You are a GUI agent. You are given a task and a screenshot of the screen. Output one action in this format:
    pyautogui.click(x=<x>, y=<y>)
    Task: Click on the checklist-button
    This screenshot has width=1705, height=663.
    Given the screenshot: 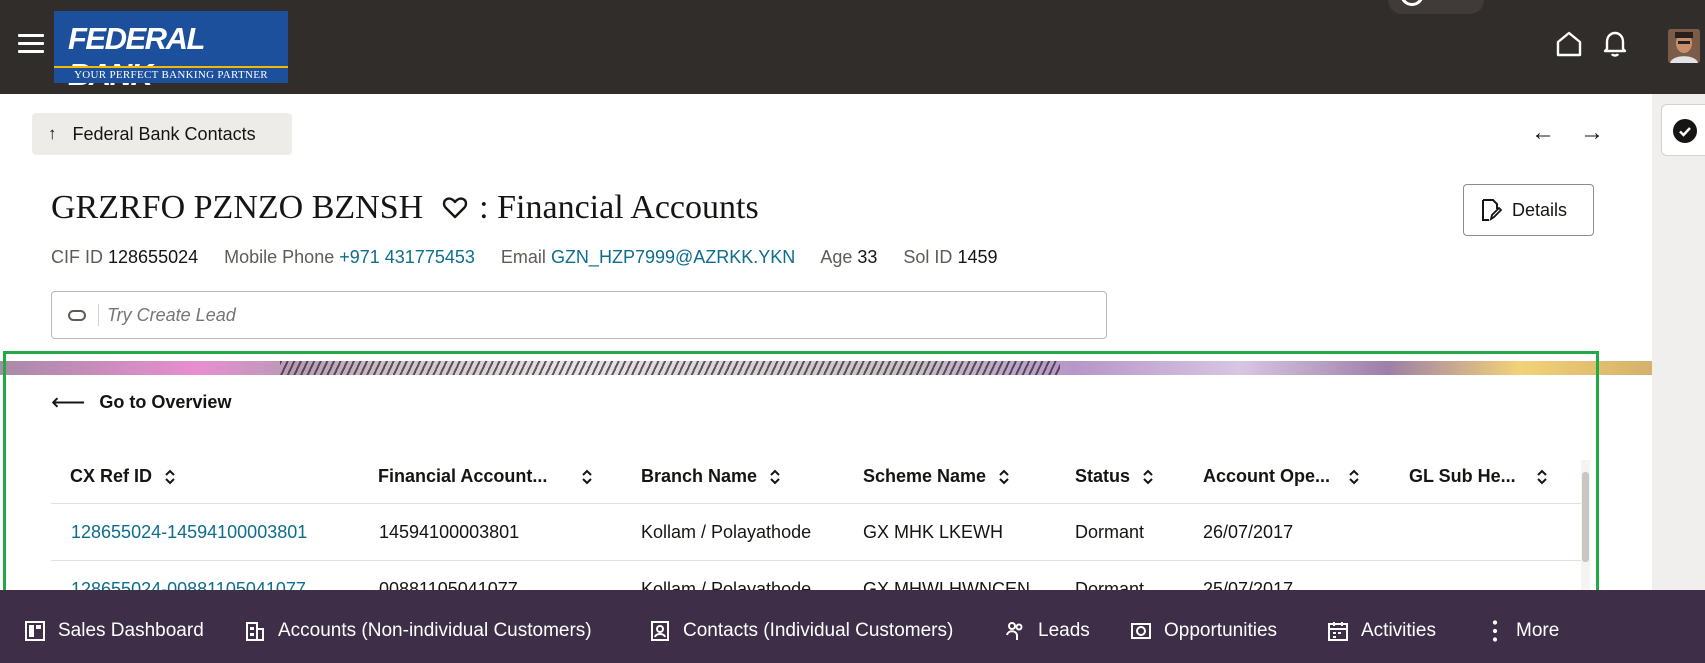 What is the action you would take?
    pyautogui.click(x=1683, y=130)
    